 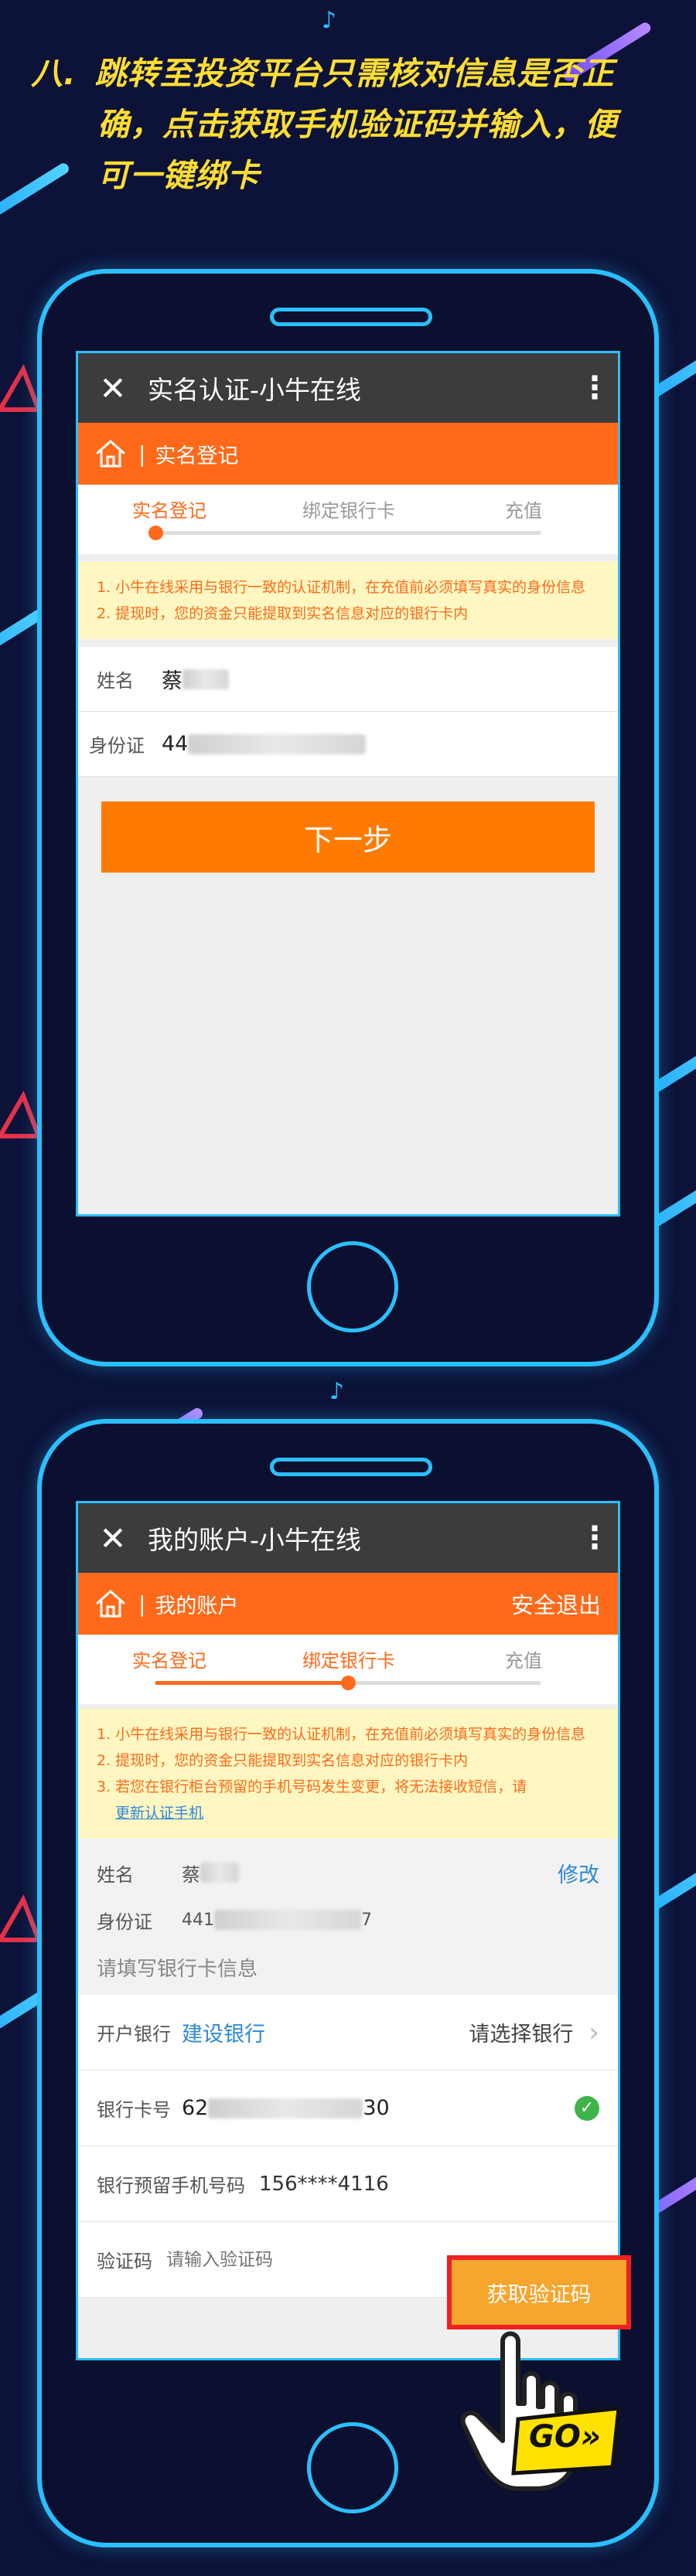 I want to click on card-prefix: 62, so click(x=195, y=2108).